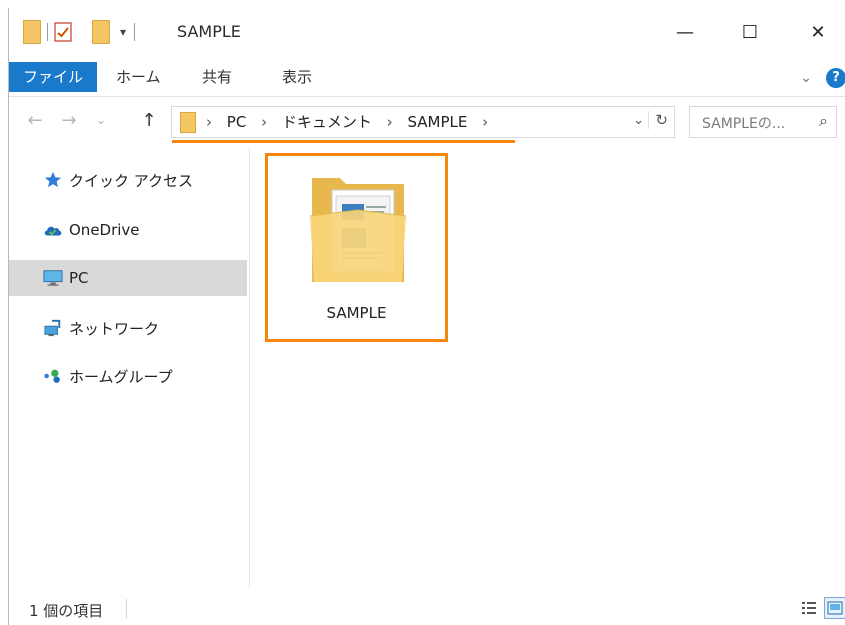 This screenshot has height=625, width=845. I want to click on sidebar-item-quick-access: クイック アクセス, so click(128, 180).